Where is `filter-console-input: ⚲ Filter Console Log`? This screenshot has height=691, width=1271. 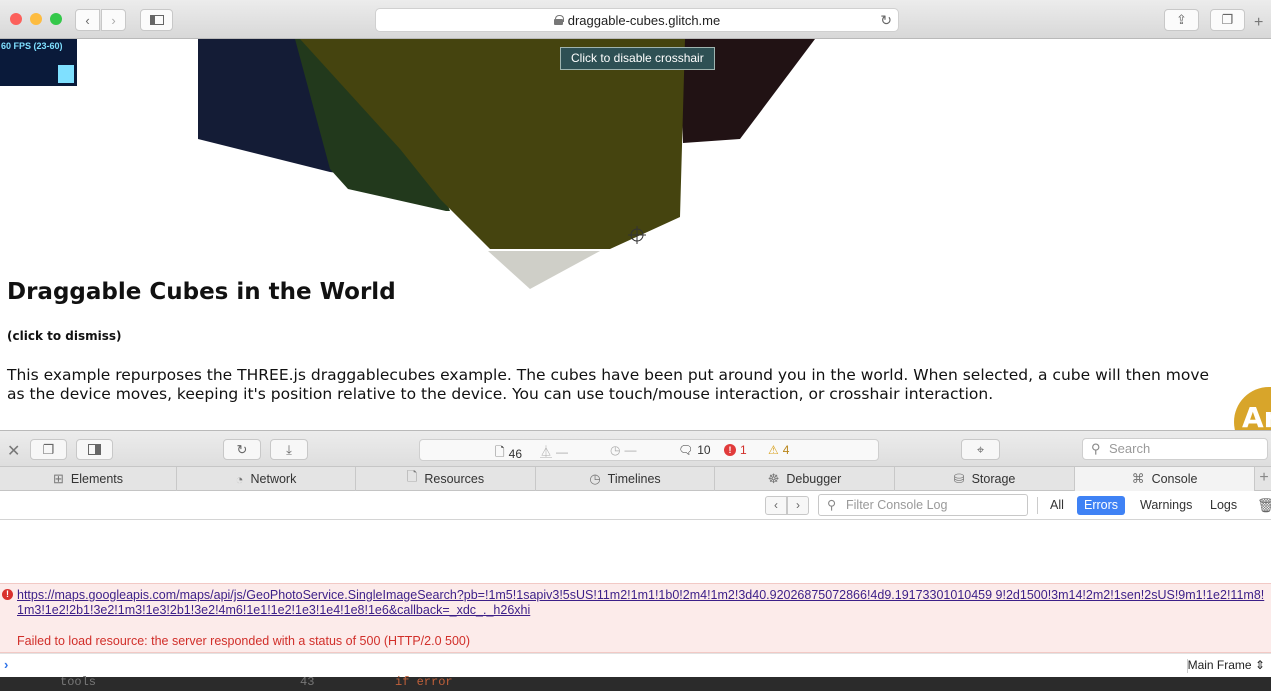
filter-console-input: ⚲ Filter Console Log is located at coordinates (923, 505).